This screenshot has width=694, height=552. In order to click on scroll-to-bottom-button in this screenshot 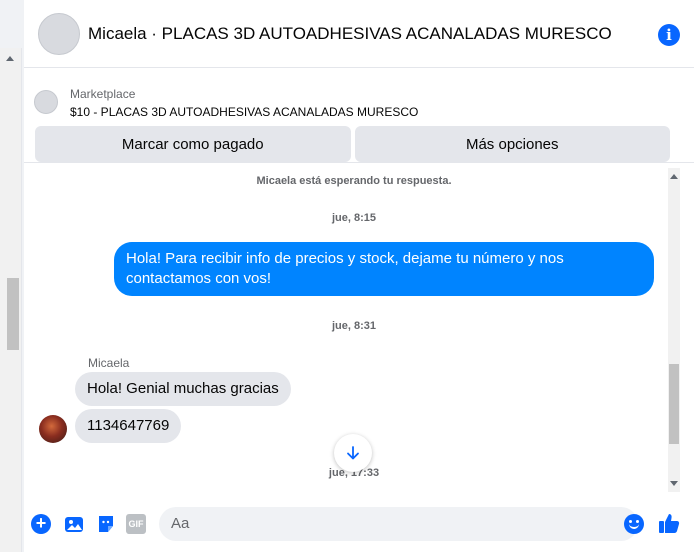, I will do `click(353, 453)`.